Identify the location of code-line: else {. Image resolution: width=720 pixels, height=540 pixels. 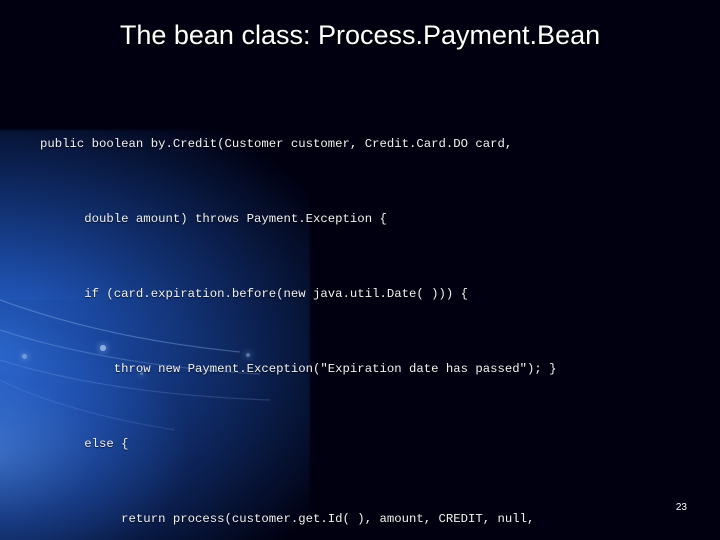
(84, 444).